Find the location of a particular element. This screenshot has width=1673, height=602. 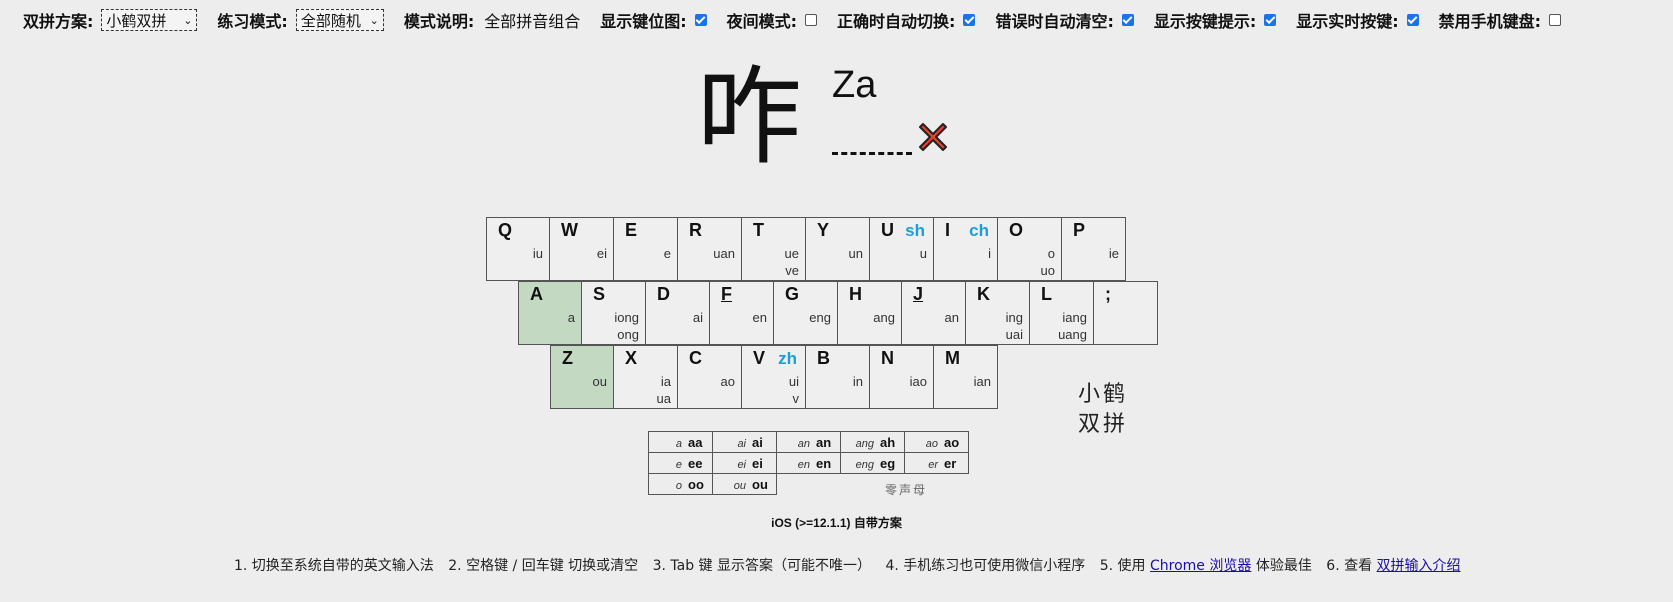

key-final-alt: v is located at coordinates (796, 398).